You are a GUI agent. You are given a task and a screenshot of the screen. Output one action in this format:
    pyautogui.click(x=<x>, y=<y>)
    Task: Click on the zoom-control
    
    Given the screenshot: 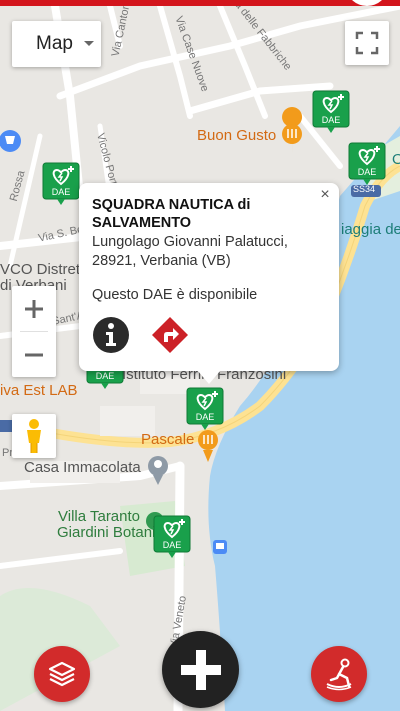 What is the action you would take?
    pyautogui.click(x=34, y=331)
    